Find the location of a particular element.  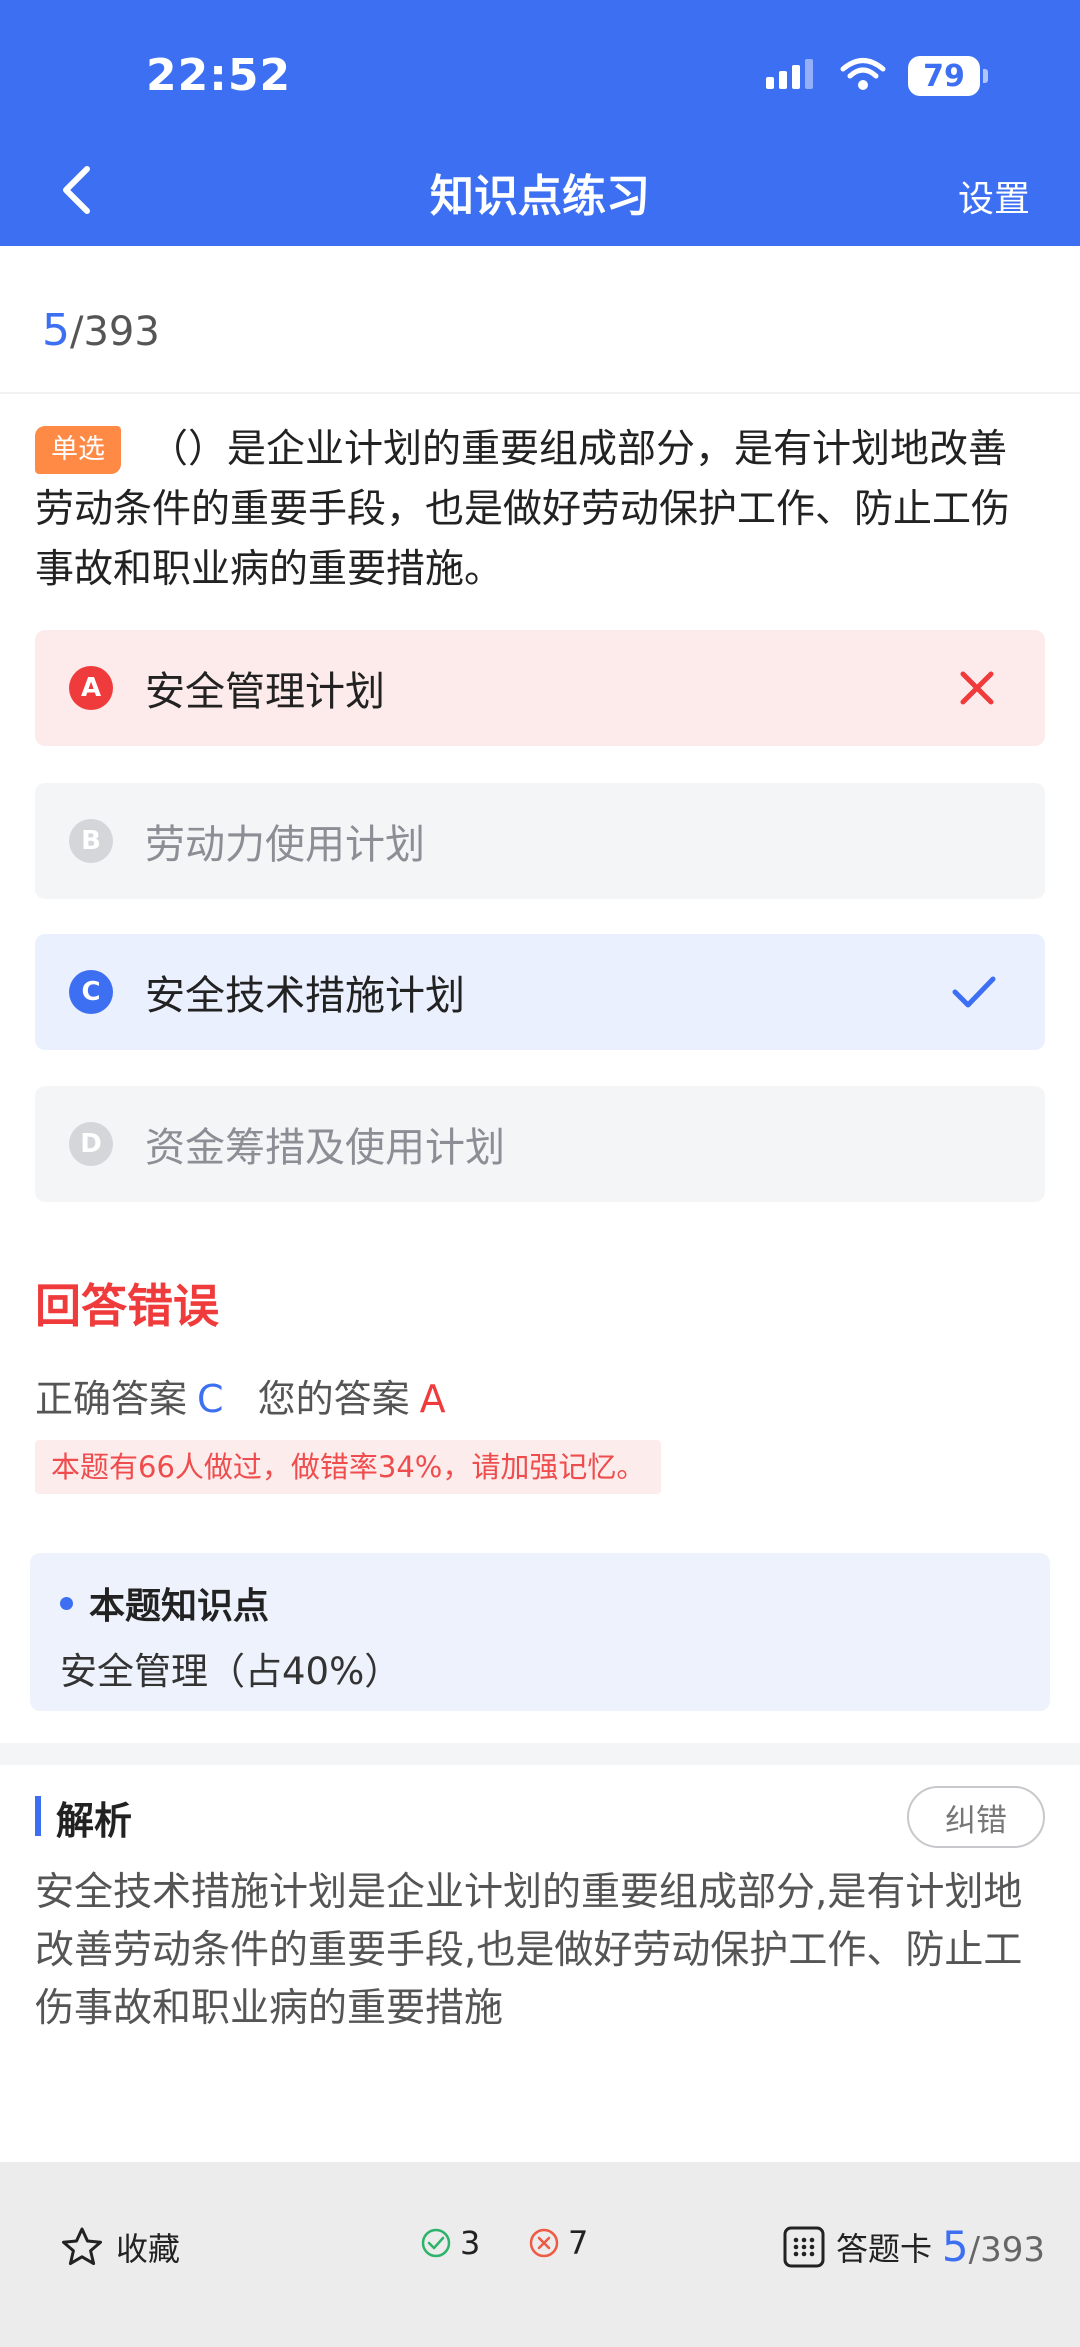

knowledge-point-value: 安全管理（占40%） is located at coordinates (231, 1671).